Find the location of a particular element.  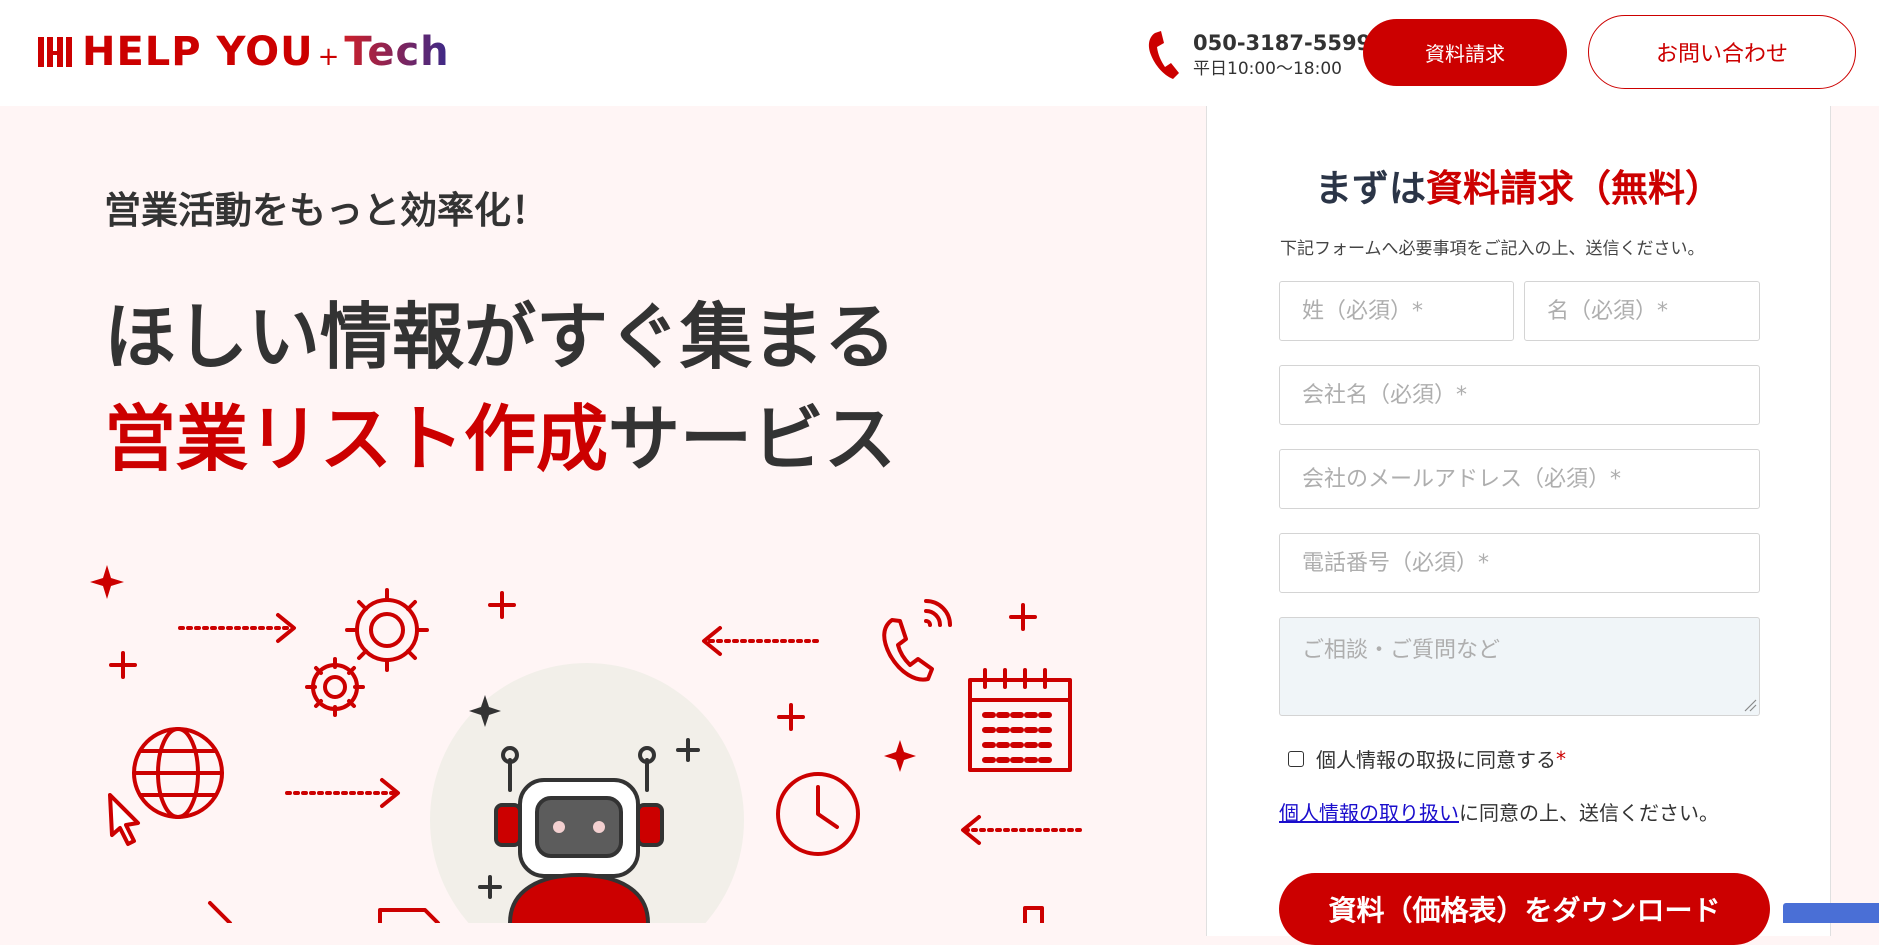

consent-checkbox is located at coordinates (1296, 758).